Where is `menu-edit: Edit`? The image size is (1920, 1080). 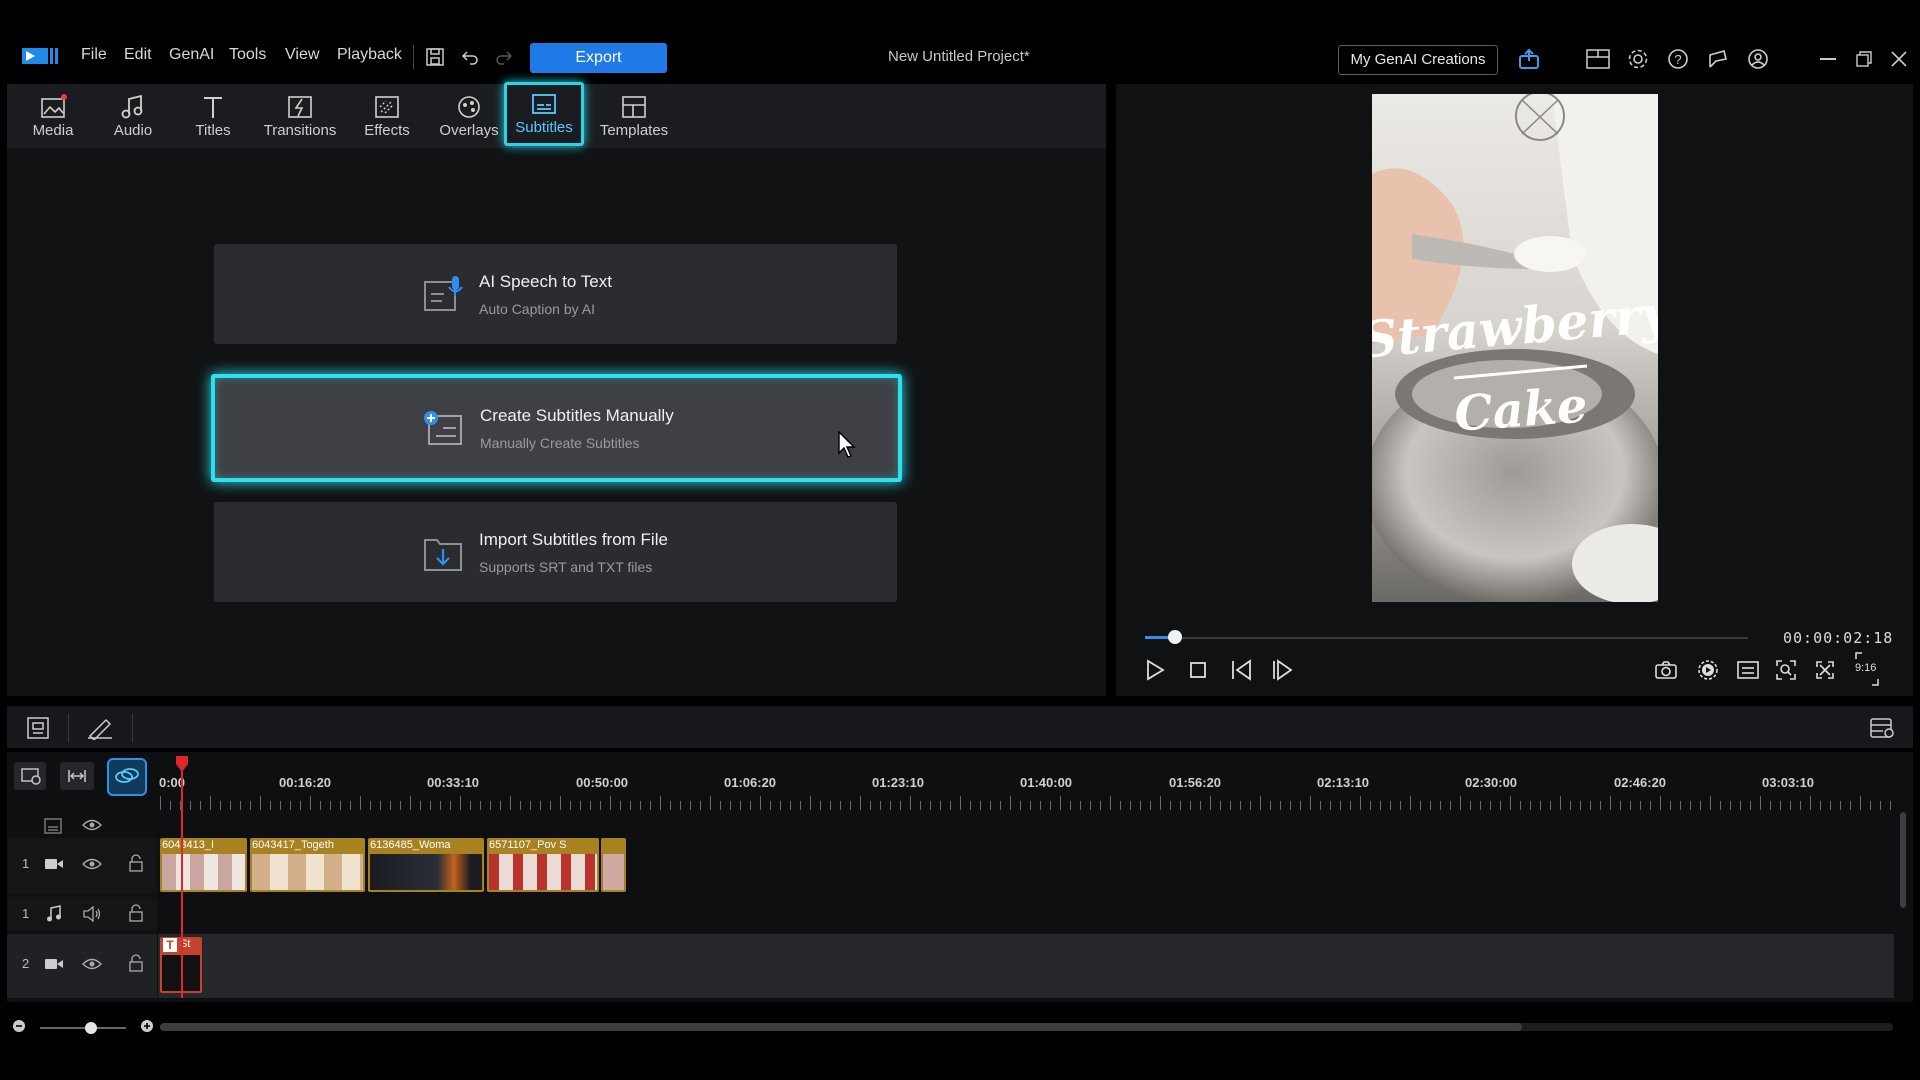 menu-edit: Edit is located at coordinates (138, 55).